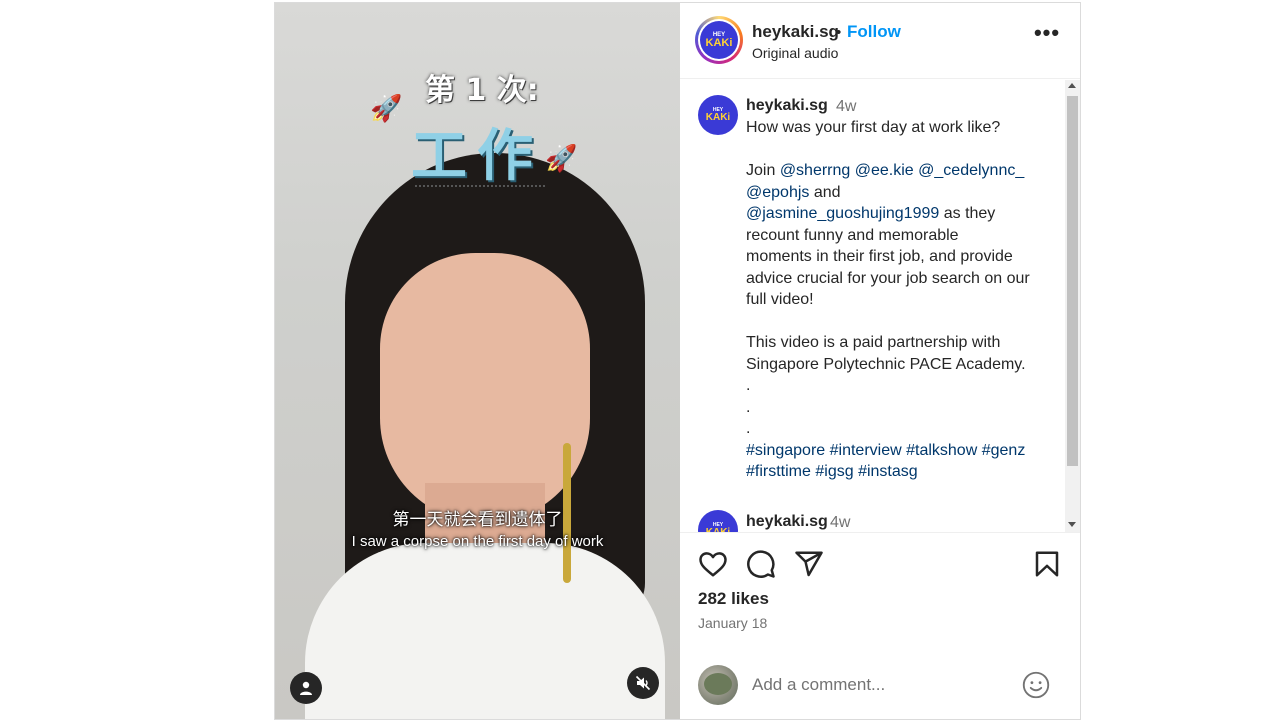 The image size is (1280, 720). Describe the element at coordinates (842, 213) in the screenshot. I see `mention-link: @jasmine_guoshujing1999` at that location.